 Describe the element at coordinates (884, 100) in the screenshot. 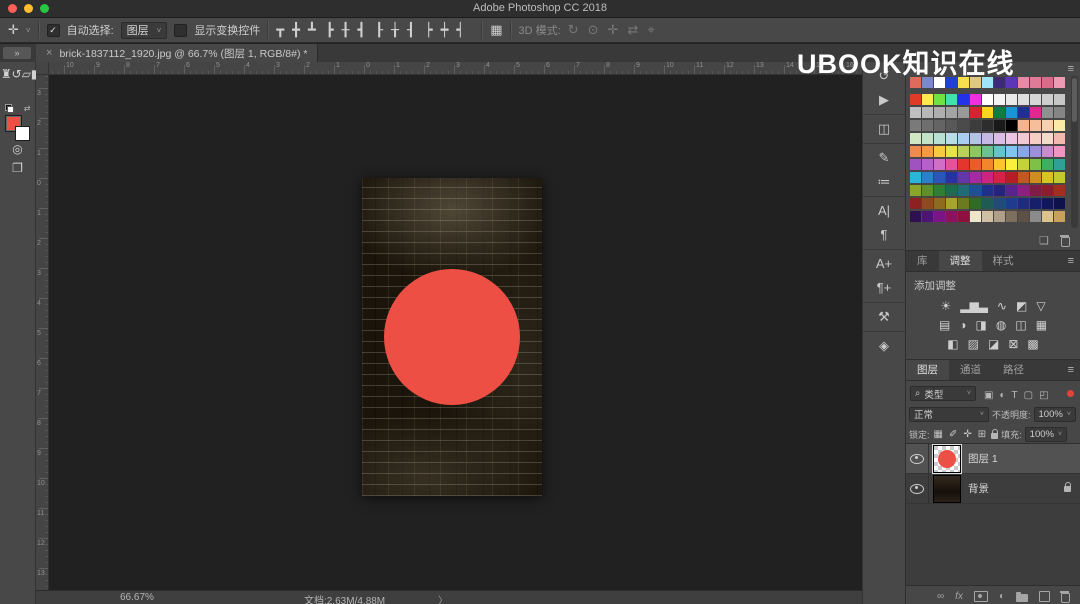

I see `actions-panel-icon: ▶` at that location.